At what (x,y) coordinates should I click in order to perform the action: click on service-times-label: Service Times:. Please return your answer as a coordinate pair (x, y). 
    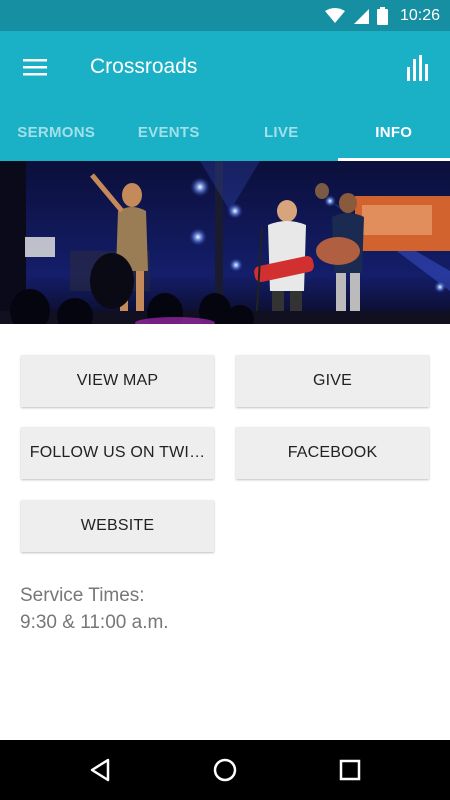
    Looking at the image, I should click on (82, 595).